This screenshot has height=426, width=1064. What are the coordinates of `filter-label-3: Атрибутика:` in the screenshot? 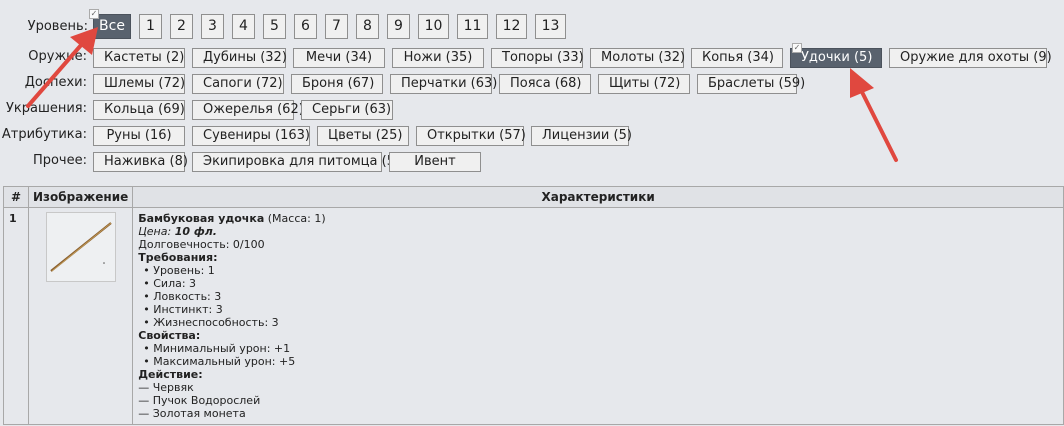 It's located at (44, 134).